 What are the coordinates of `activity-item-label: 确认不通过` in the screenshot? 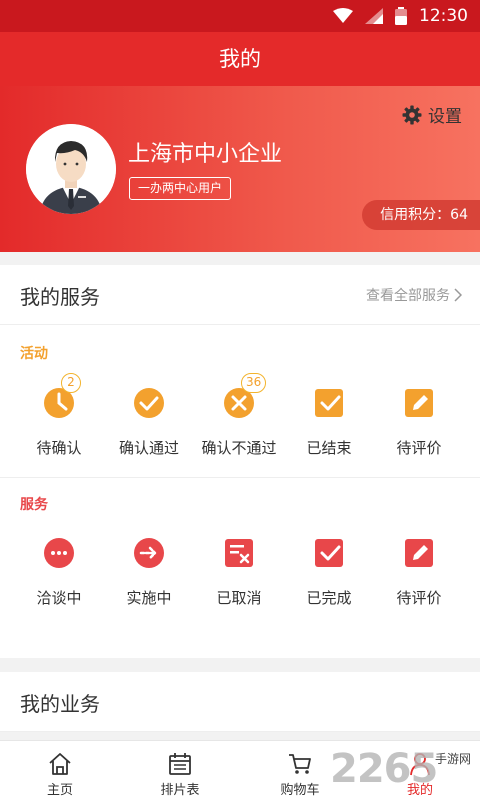 It's located at (239, 448).